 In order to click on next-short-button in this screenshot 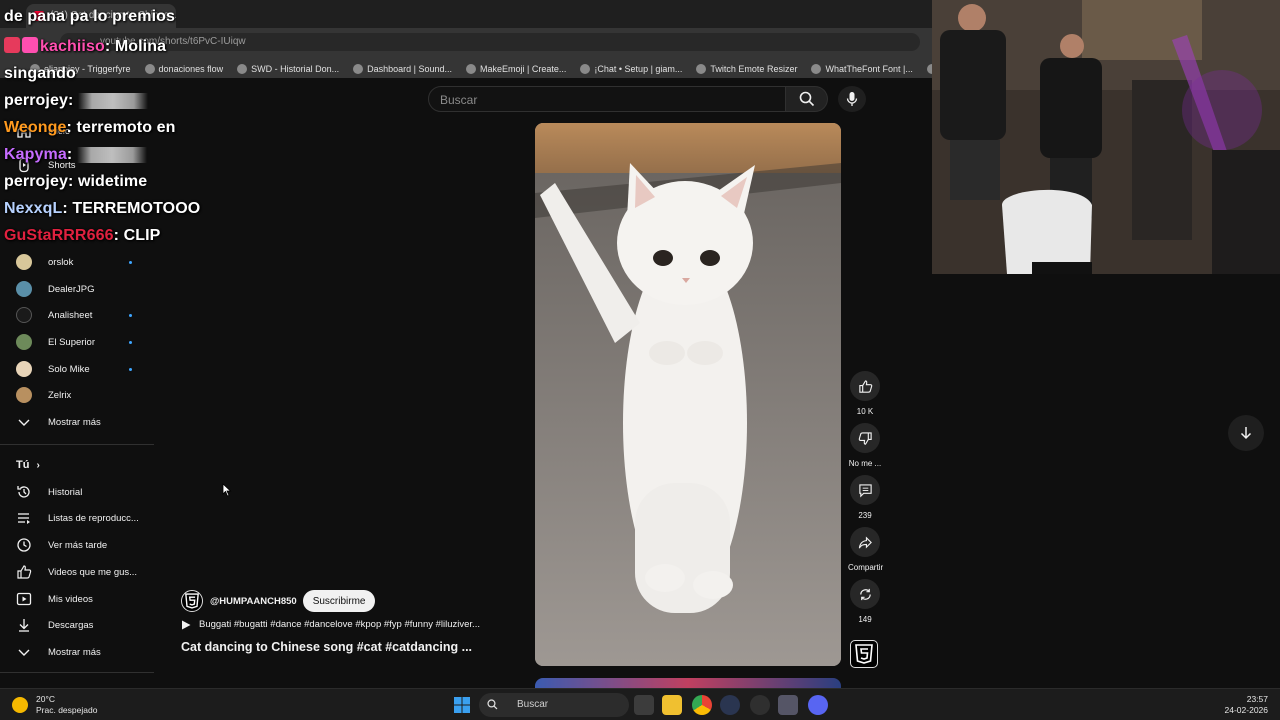, I will do `click(1246, 433)`.